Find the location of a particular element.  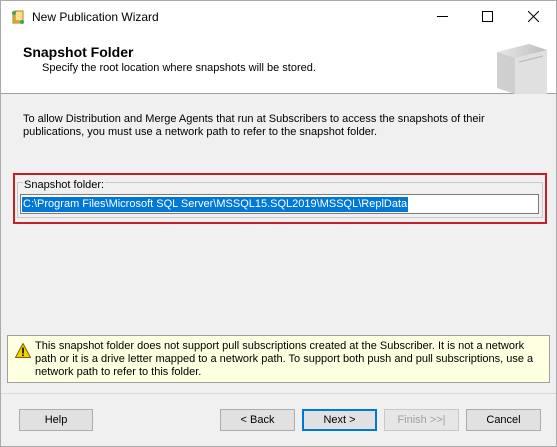

book-graphic-icon is located at coordinates (522, 69).